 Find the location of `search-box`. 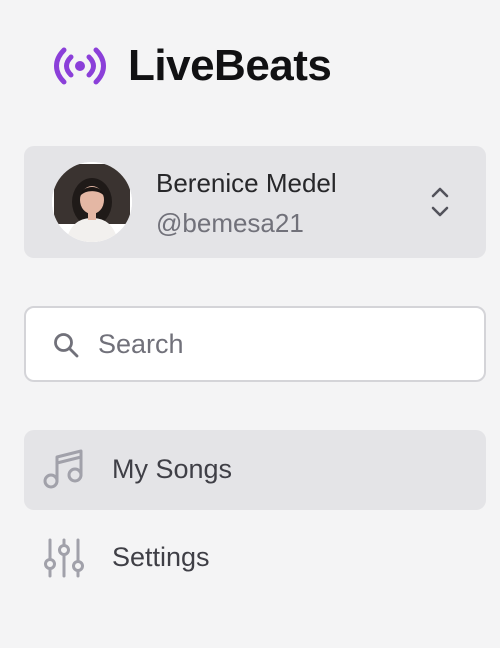

search-box is located at coordinates (255, 344).